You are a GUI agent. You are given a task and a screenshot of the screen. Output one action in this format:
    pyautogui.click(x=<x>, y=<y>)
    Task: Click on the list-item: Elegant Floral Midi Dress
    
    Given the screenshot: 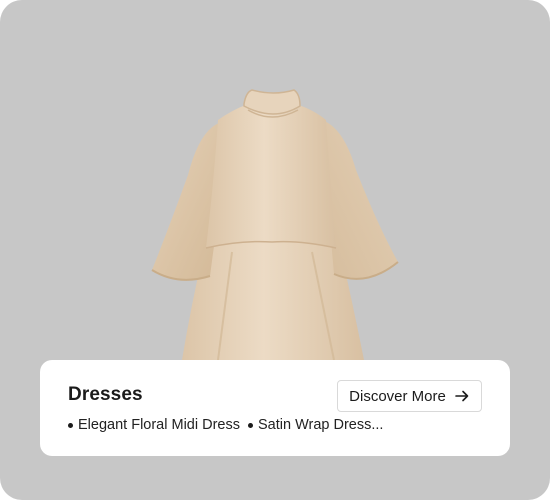 What is the action you would take?
    pyautogui.click(x=154, y=425)
    